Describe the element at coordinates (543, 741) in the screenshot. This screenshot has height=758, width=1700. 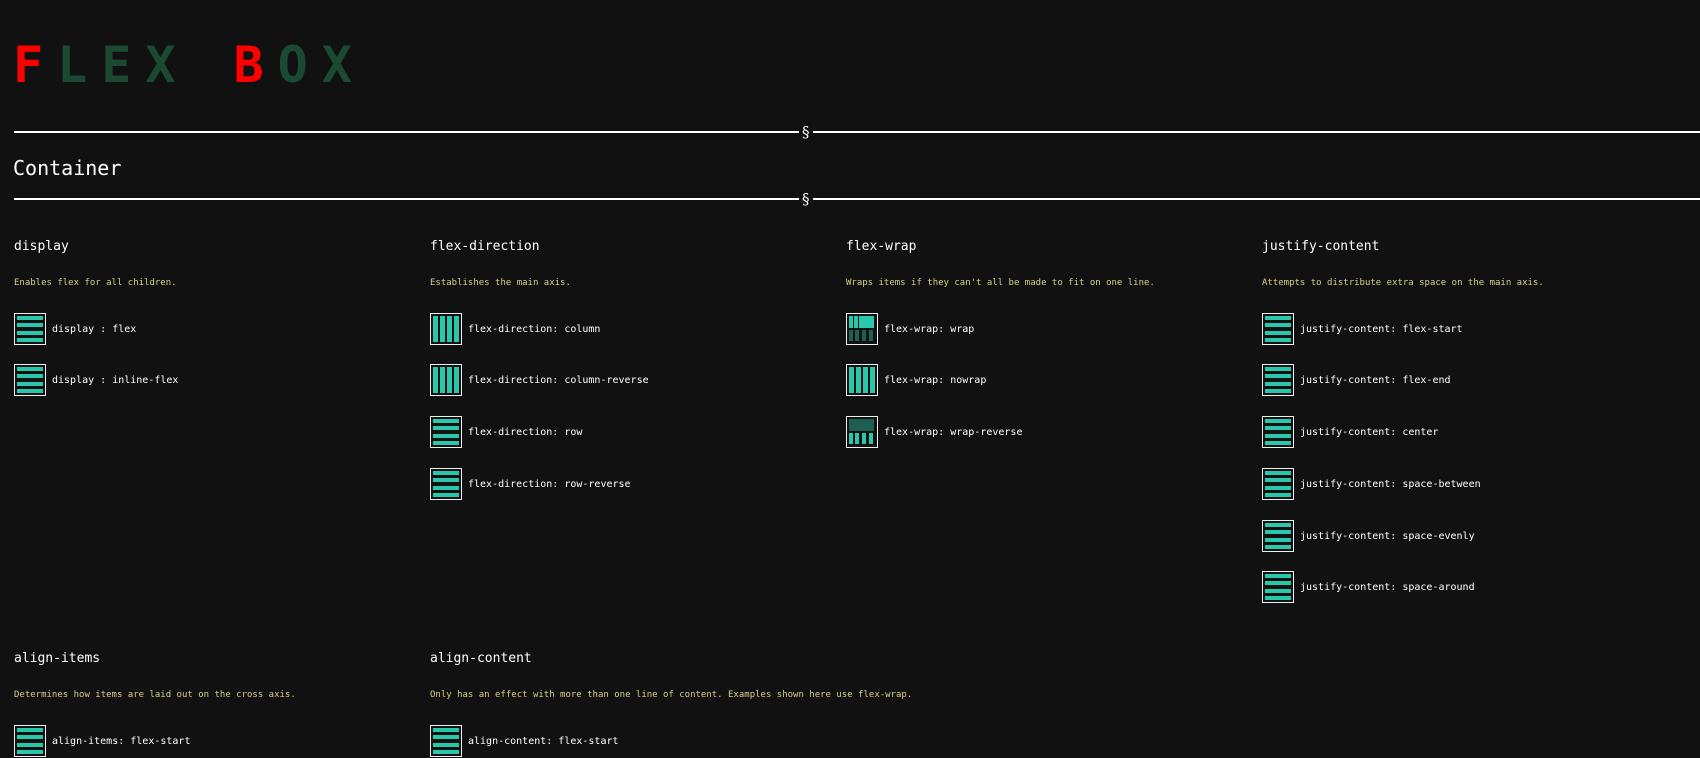
I see `item-label: align-content: flex-start` at that location.